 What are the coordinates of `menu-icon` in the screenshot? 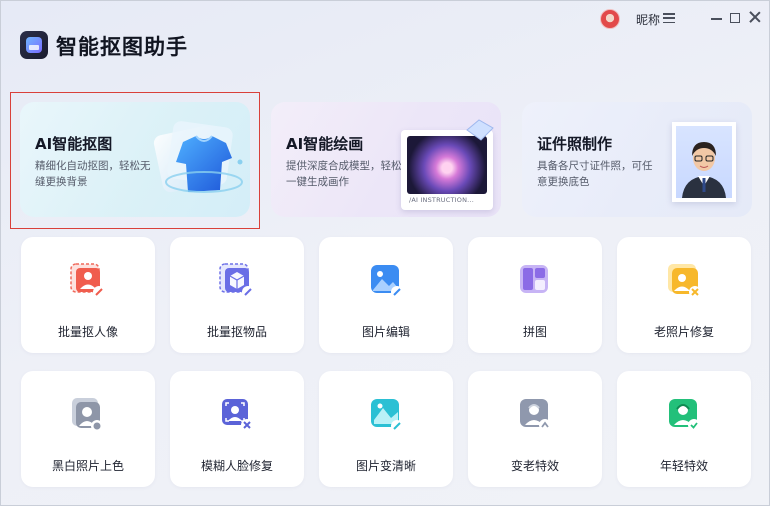 It's located at (669, 18).